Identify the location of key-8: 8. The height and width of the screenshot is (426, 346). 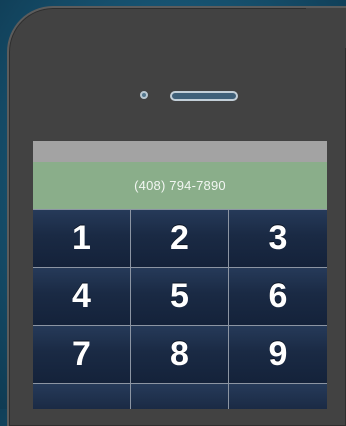
(179, 354).